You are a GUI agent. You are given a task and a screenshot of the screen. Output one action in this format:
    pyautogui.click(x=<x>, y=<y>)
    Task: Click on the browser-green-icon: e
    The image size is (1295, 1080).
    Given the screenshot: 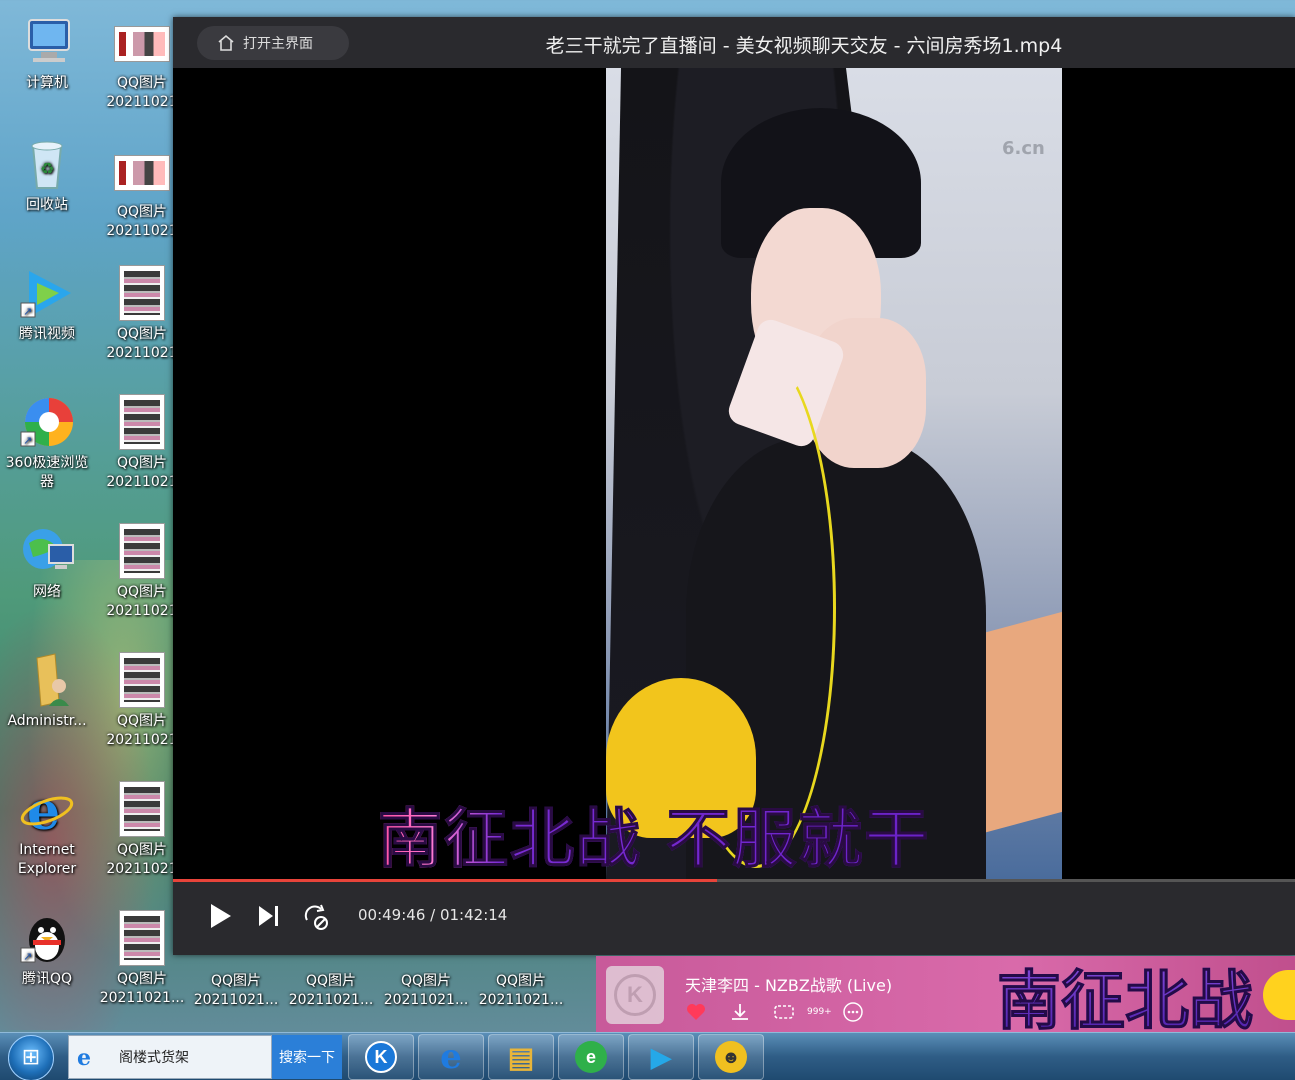 What is the action you would take?
    pyautogui.click(x=591, y=1057)
    